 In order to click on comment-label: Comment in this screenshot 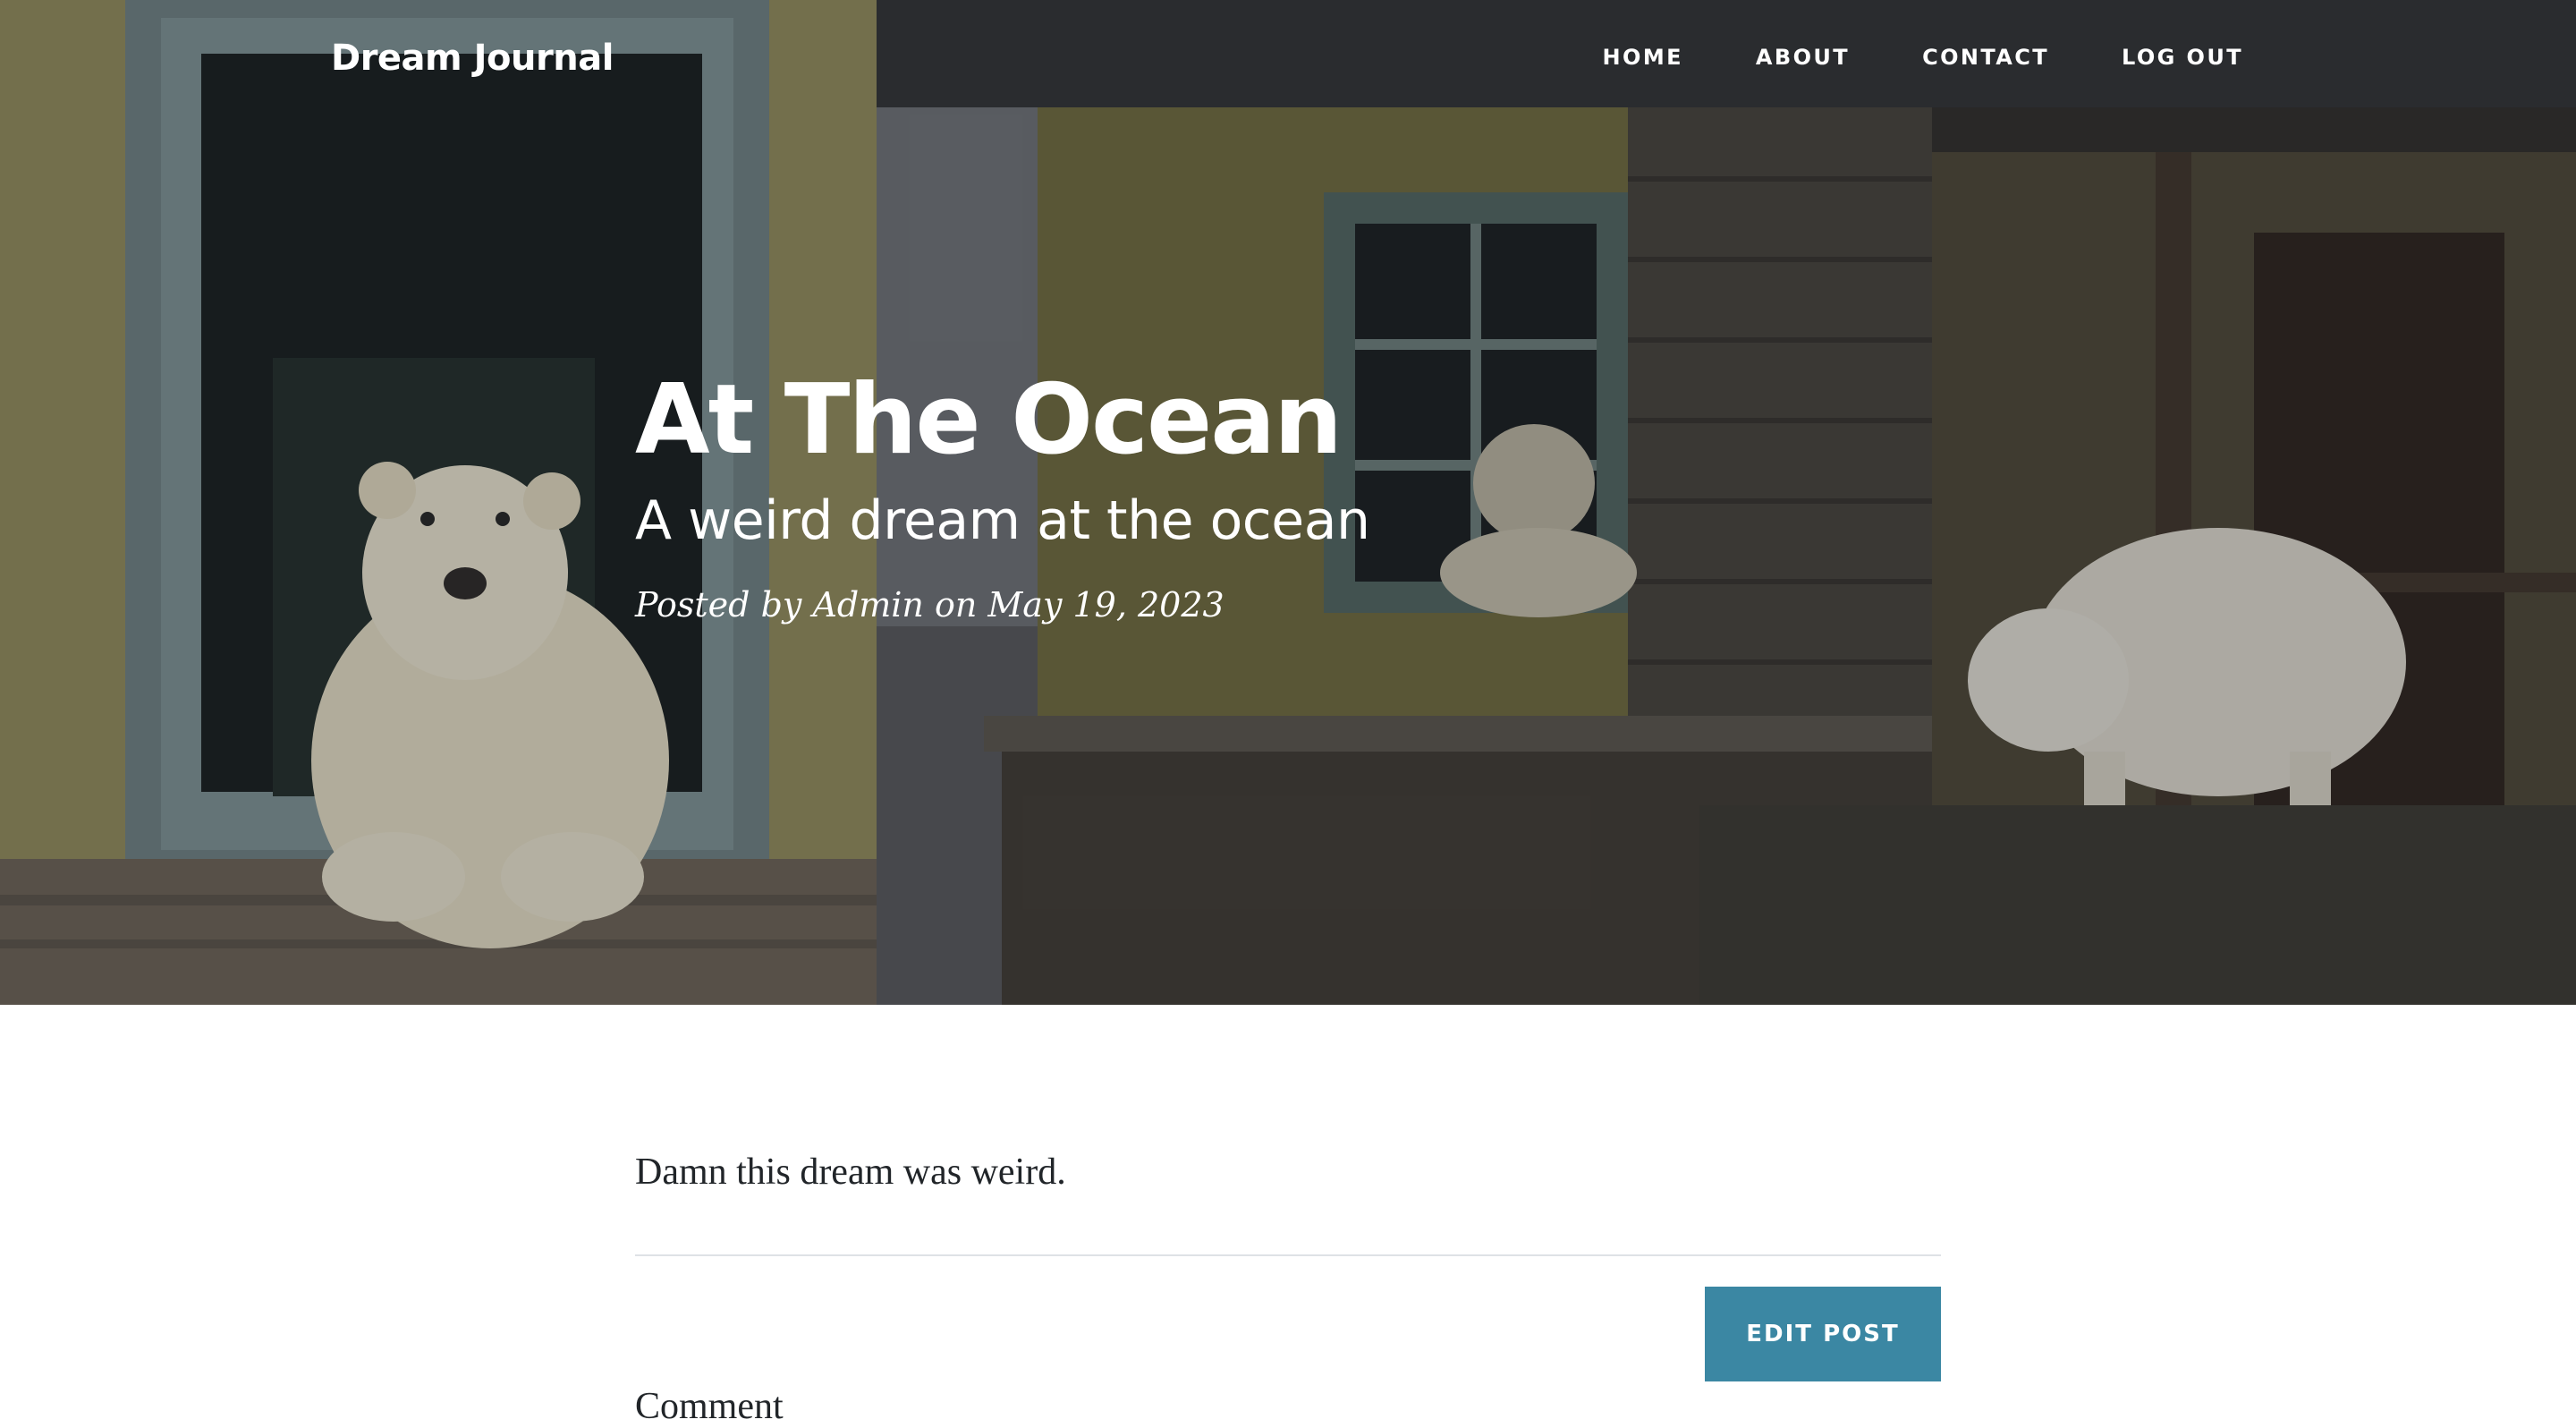, I will do `click(709, 1406)`.